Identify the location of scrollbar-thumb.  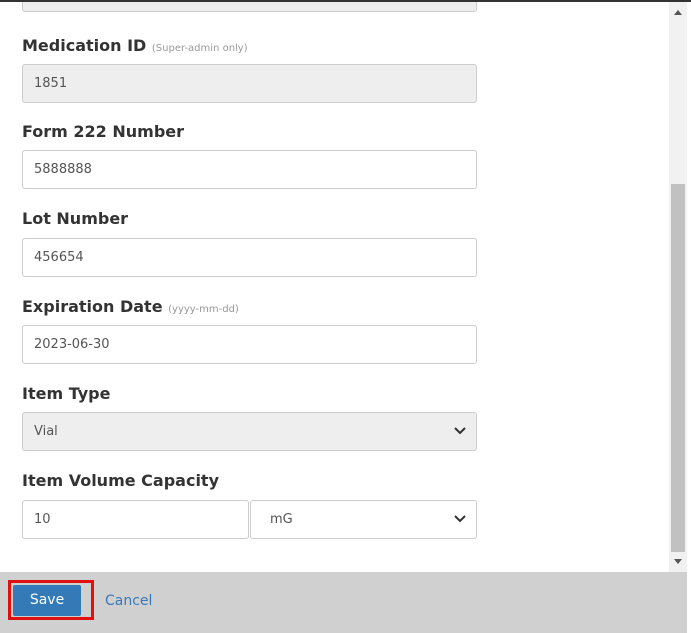
(678, 368).